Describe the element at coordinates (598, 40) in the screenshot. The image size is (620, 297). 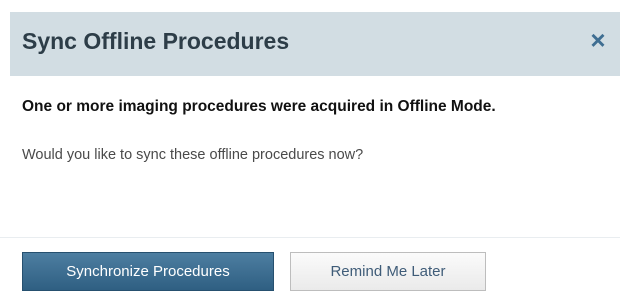
I see `close-icon: ×` at that location.